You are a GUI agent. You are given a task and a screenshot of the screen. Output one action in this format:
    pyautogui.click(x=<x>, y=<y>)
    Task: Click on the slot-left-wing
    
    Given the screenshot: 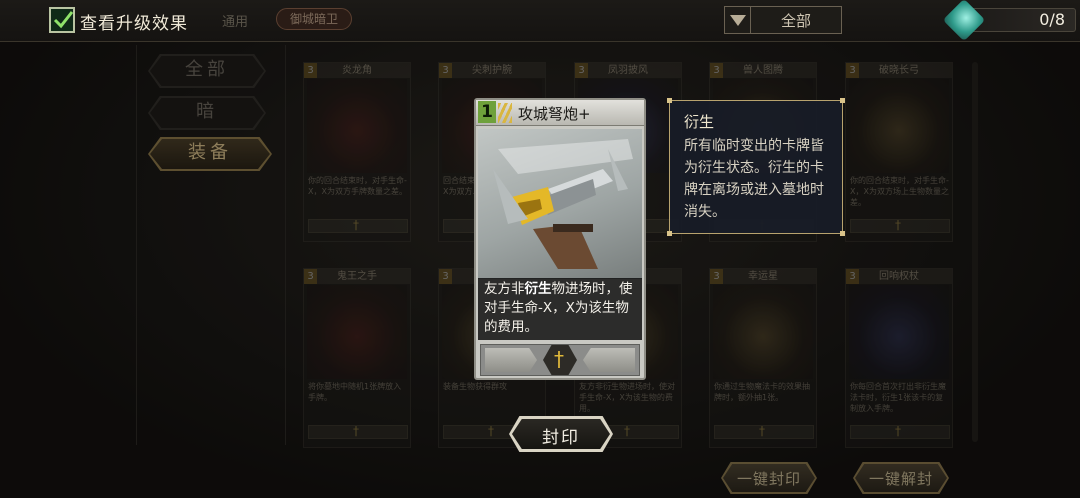 What is the action you would take?
    pyautogui.click(x=511, y=360)
    